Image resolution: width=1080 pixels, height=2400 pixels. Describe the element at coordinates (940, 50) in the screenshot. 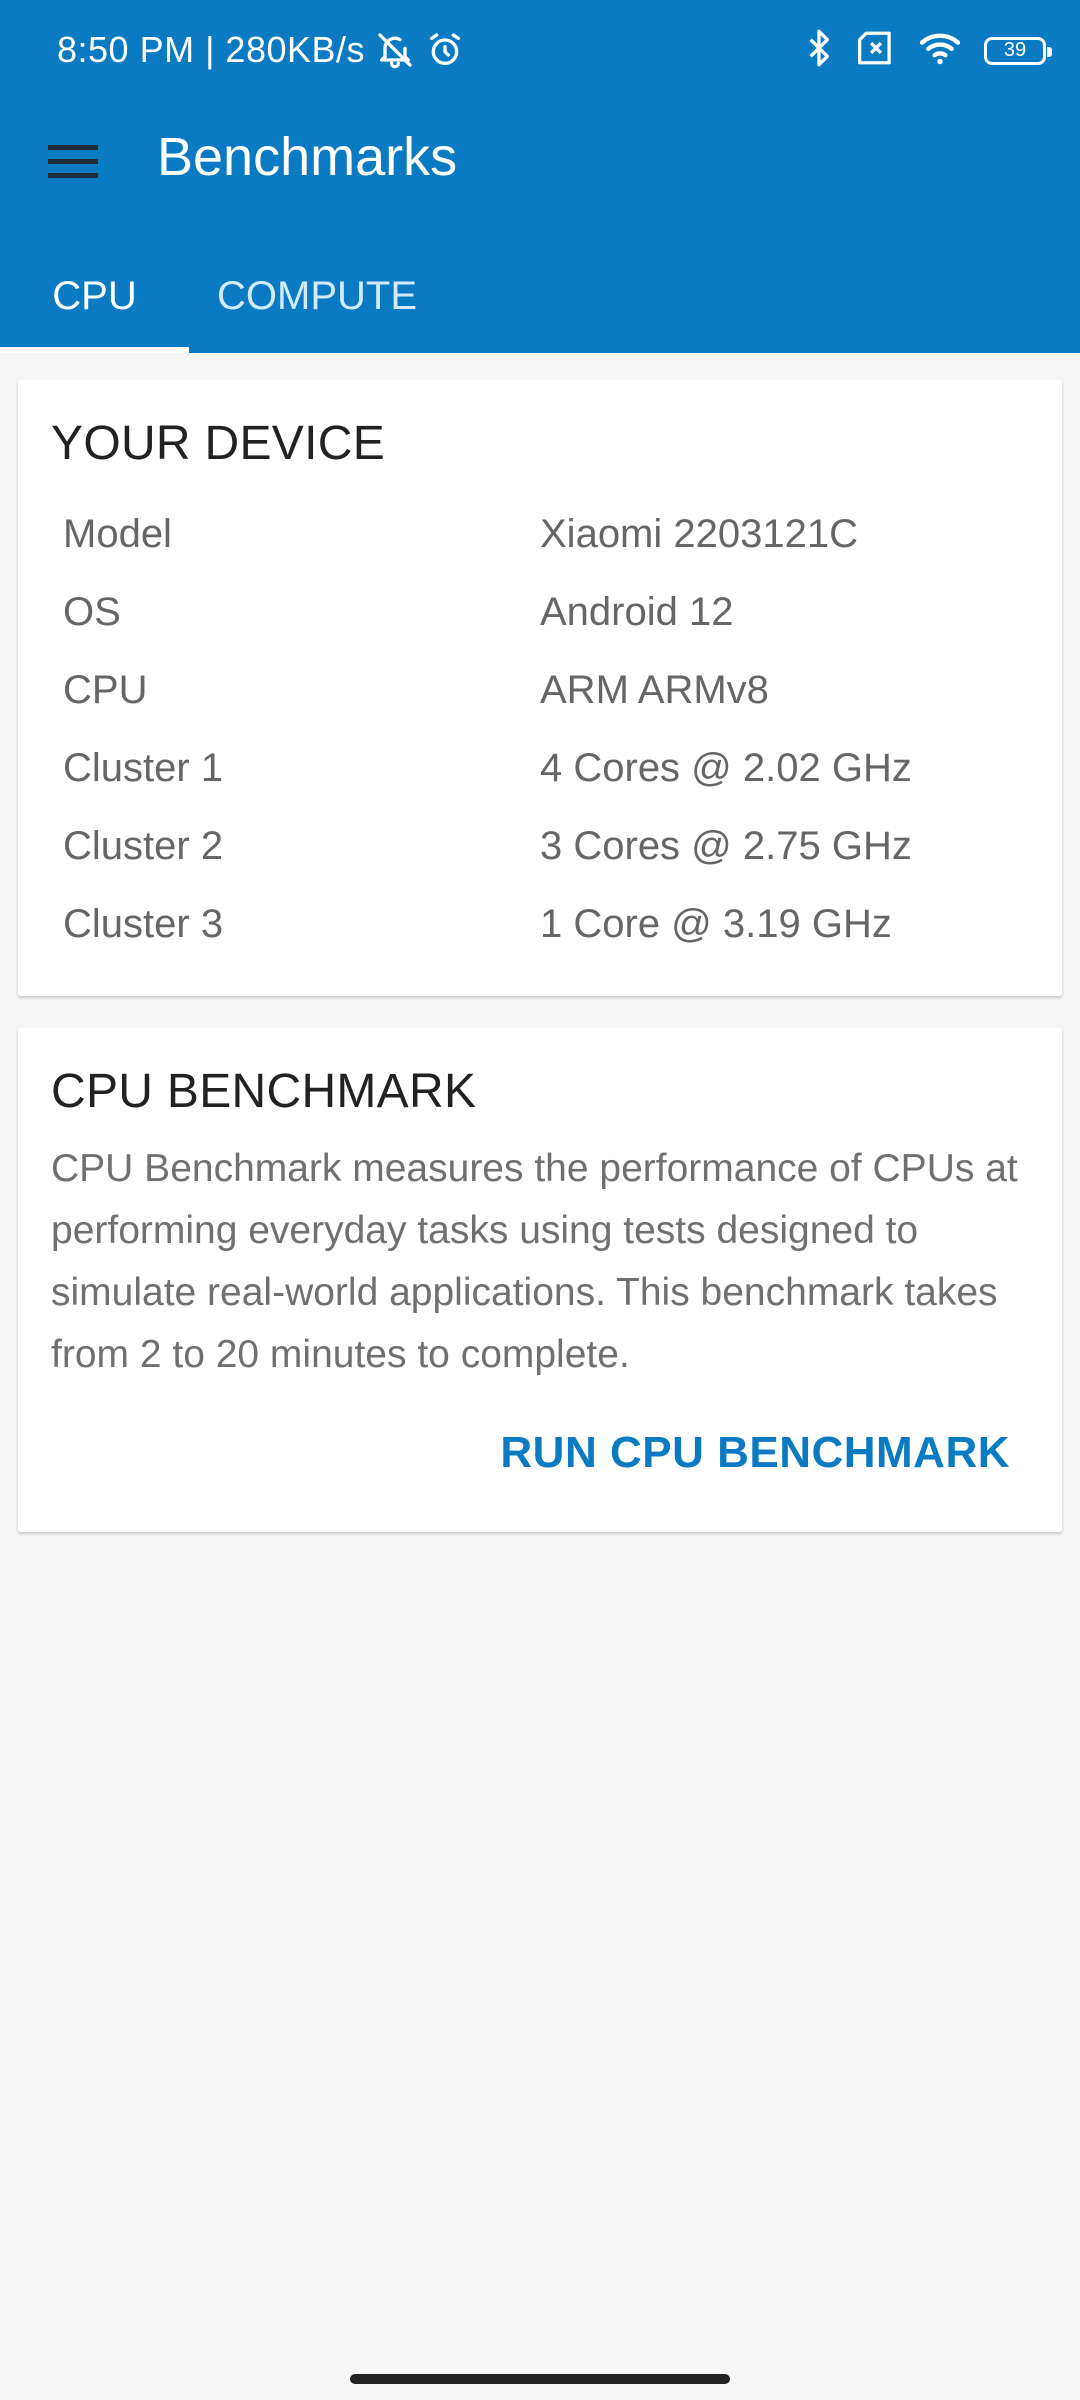

I see `wifi-icon` at that location.